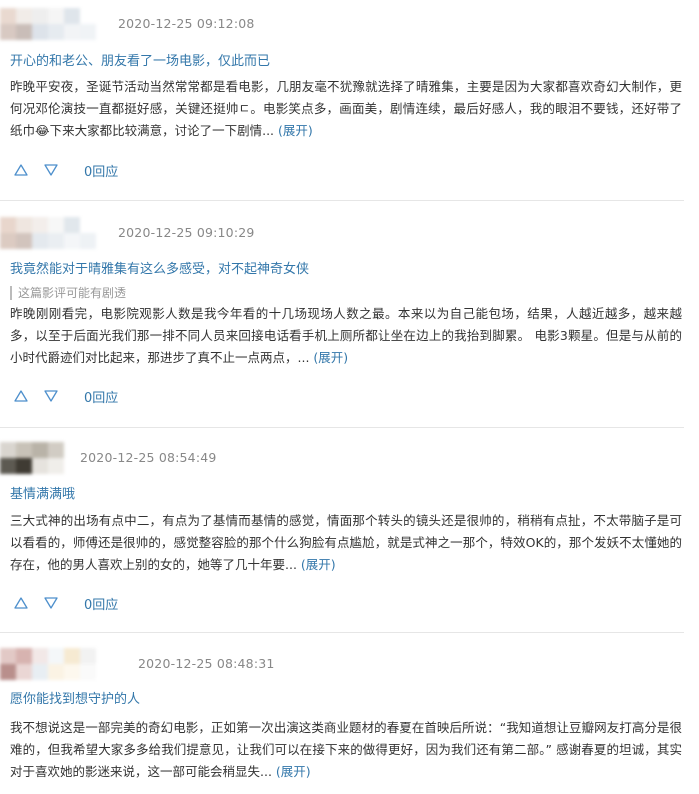 This screenshot has height=794, width=699. What do you see at coordinates (186, 23) in the screenshot?
I see `review-timestamp: 2020-12-25 09:12:08` at bounding box center [186, 23].